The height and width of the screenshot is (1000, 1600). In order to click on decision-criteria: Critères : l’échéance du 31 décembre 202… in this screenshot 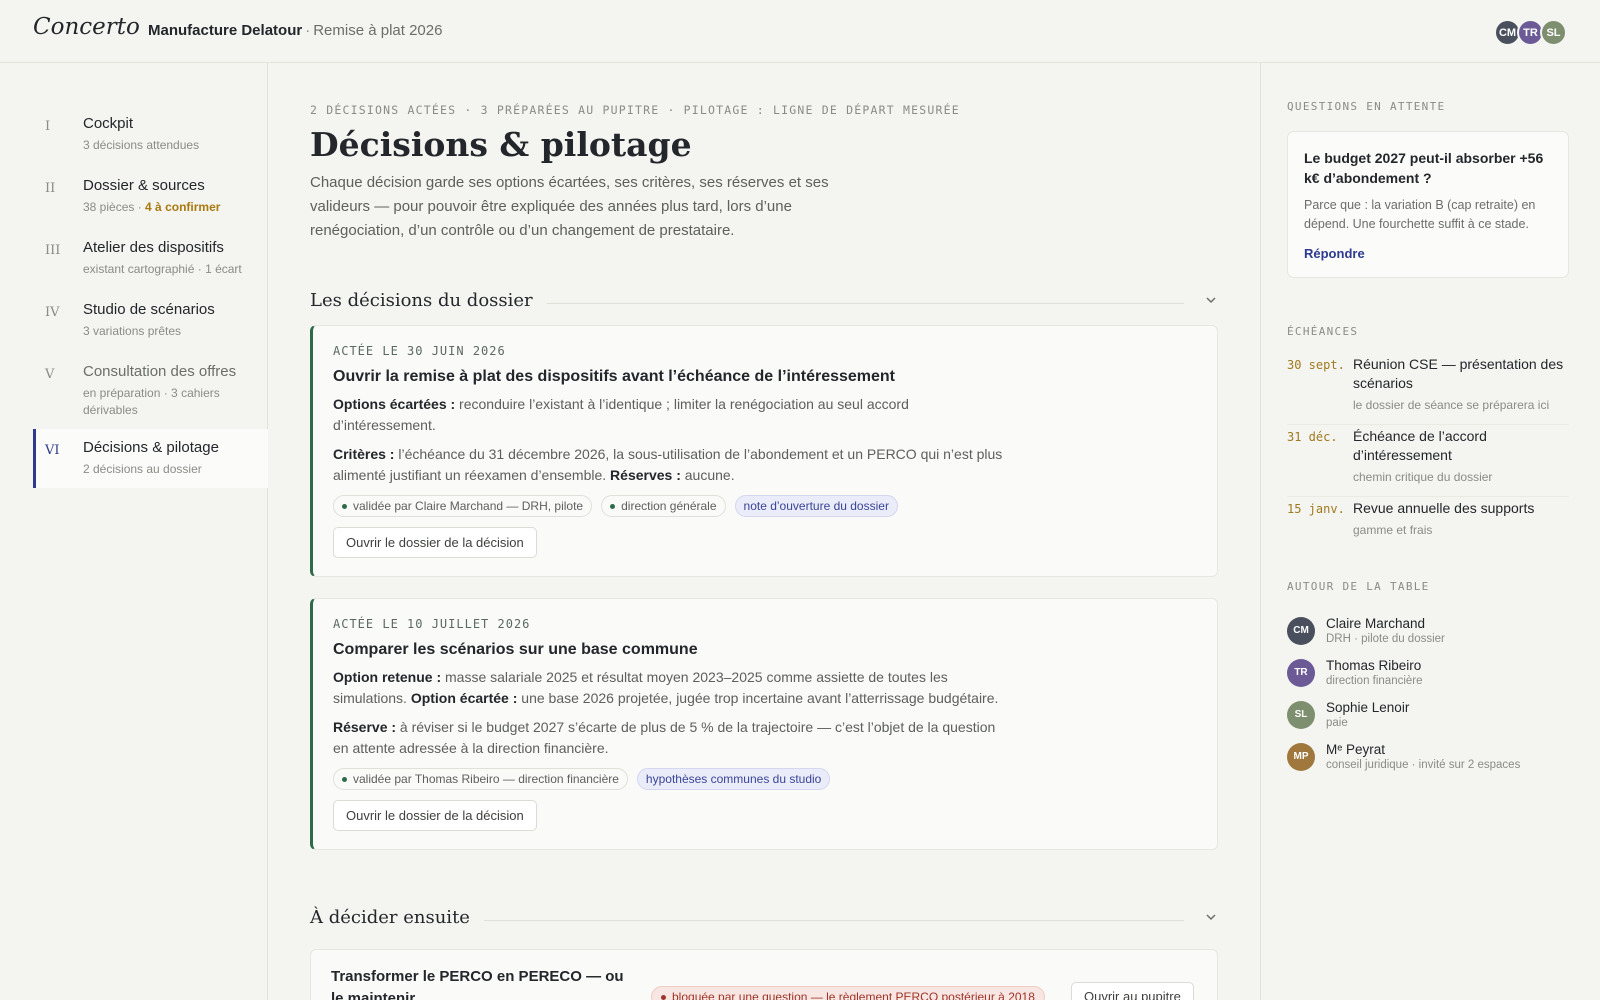, I will do `click(673, 465)`.